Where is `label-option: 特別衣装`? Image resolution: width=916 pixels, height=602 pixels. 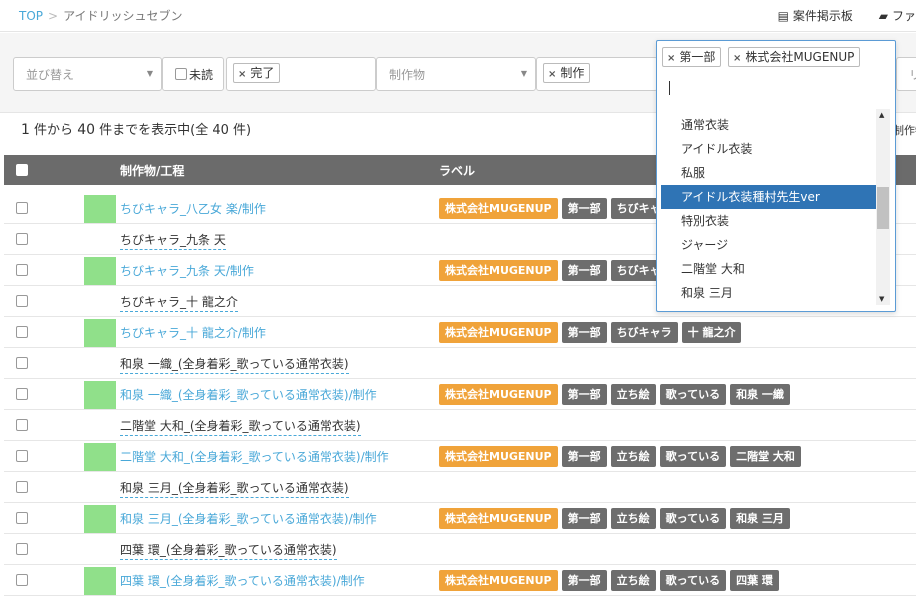
label-option: 特別衣装 is located at coordinates (769, 221).